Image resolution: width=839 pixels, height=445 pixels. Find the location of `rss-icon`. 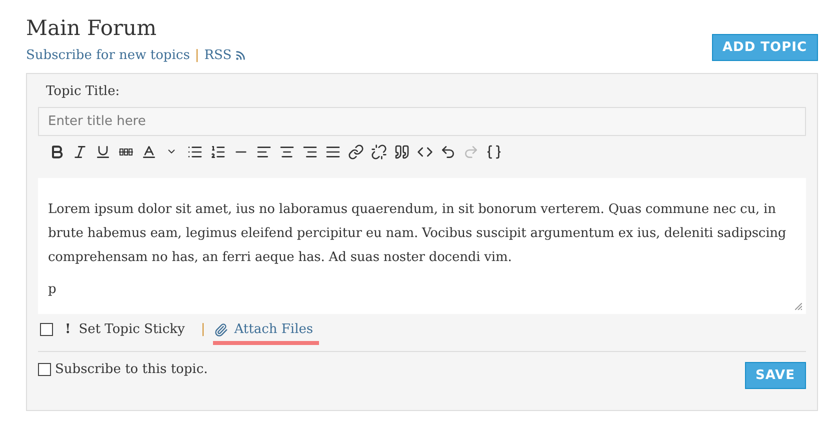

rss-icon is located at coordinates (240, 55).